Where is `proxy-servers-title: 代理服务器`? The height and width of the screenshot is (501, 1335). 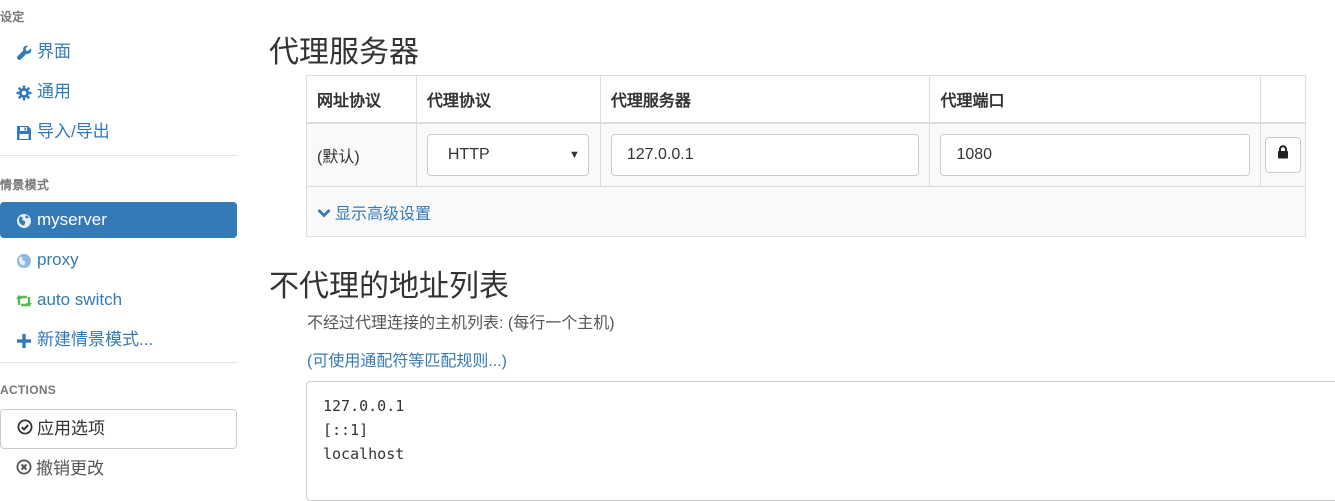 proxy-servers-title: 代理服务器 is located at coordinates (344, 52).